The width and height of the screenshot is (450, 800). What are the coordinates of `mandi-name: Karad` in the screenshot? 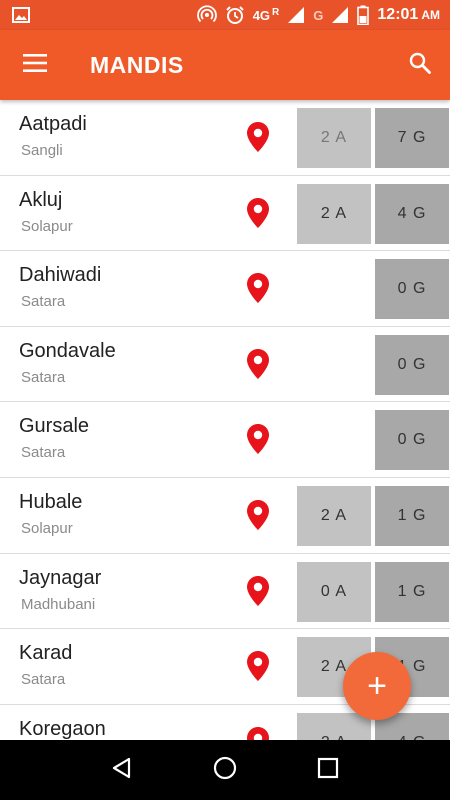 It's located at (46, 653).